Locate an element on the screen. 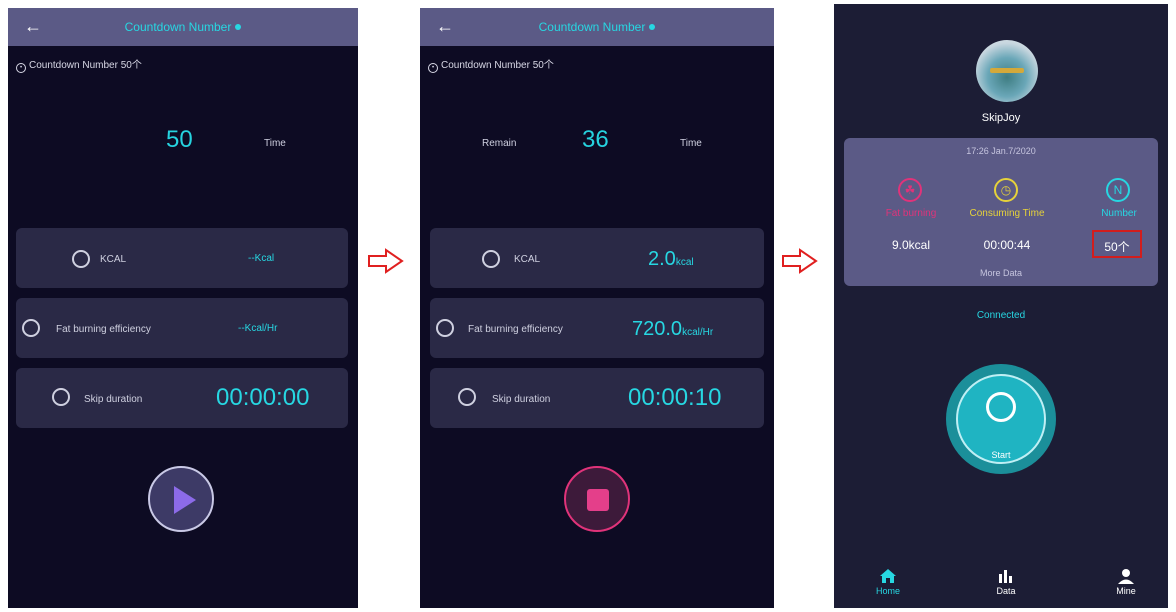 The image size is (1176, 612). session-timestamp: 17:26 Jan.7/2020 is located at coordinates (1001, 151).